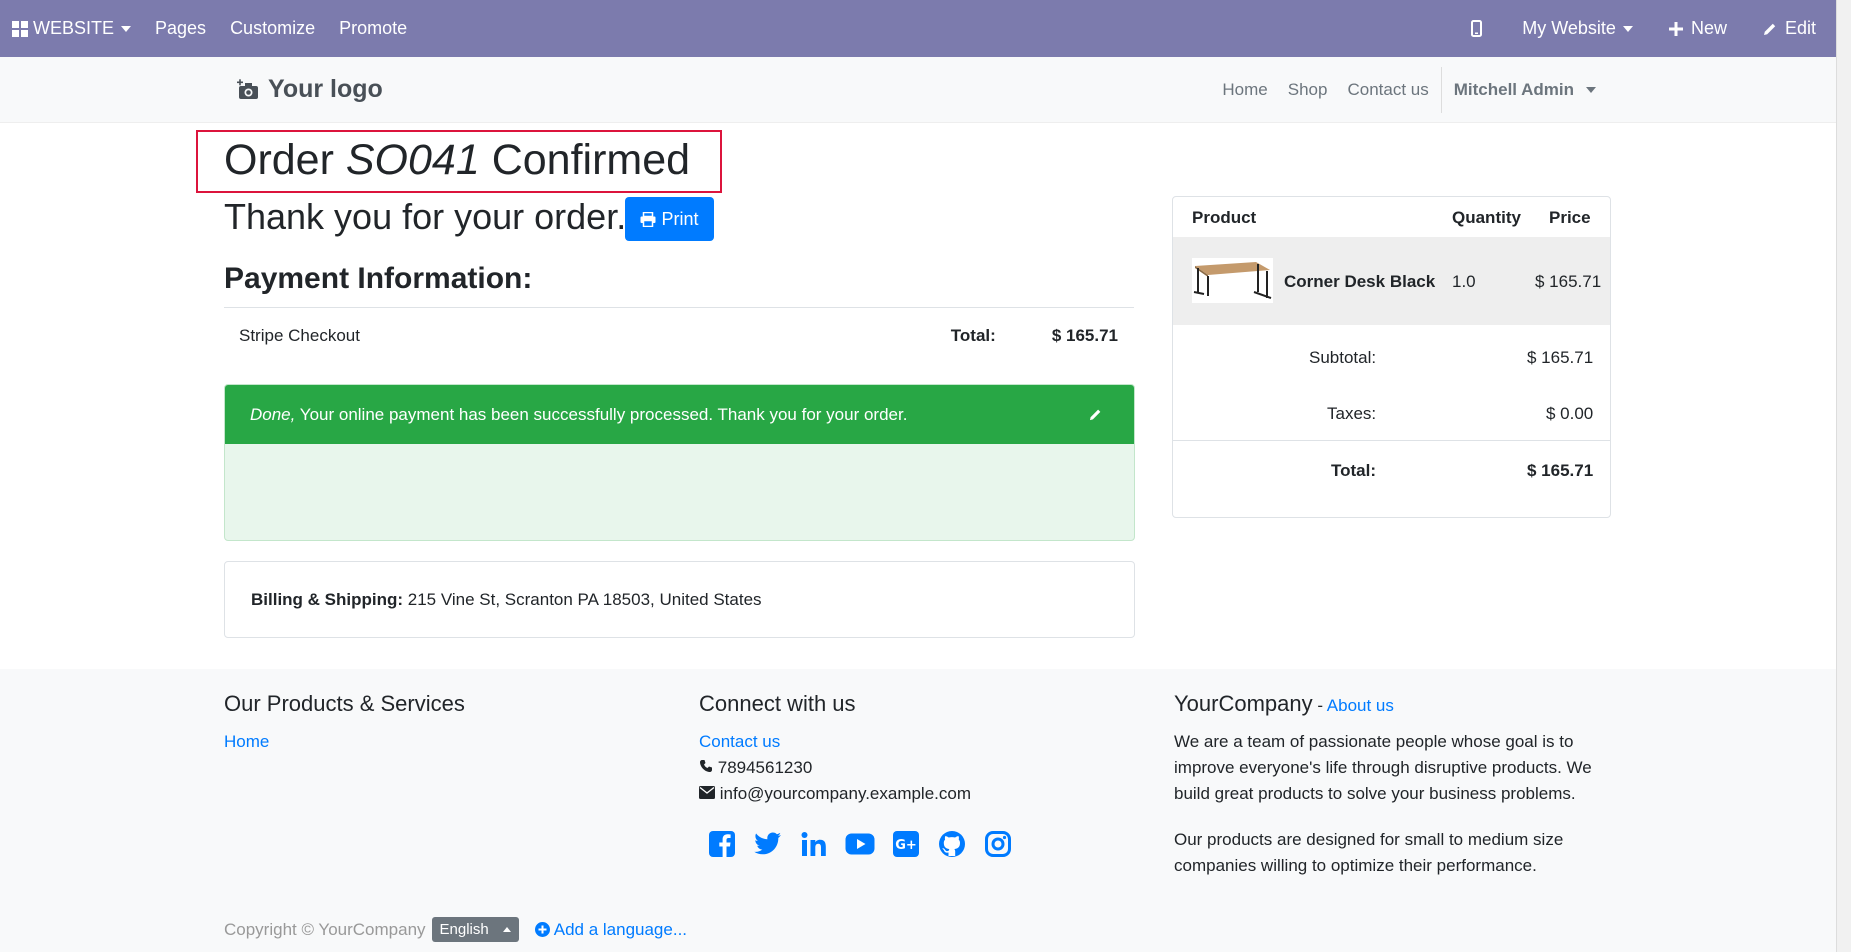 The image size is (1851, 952). What do you see at coordinates (542, 929) in the screenshot?
I see `plus-circle-icon` at bounding box center [542, 929].